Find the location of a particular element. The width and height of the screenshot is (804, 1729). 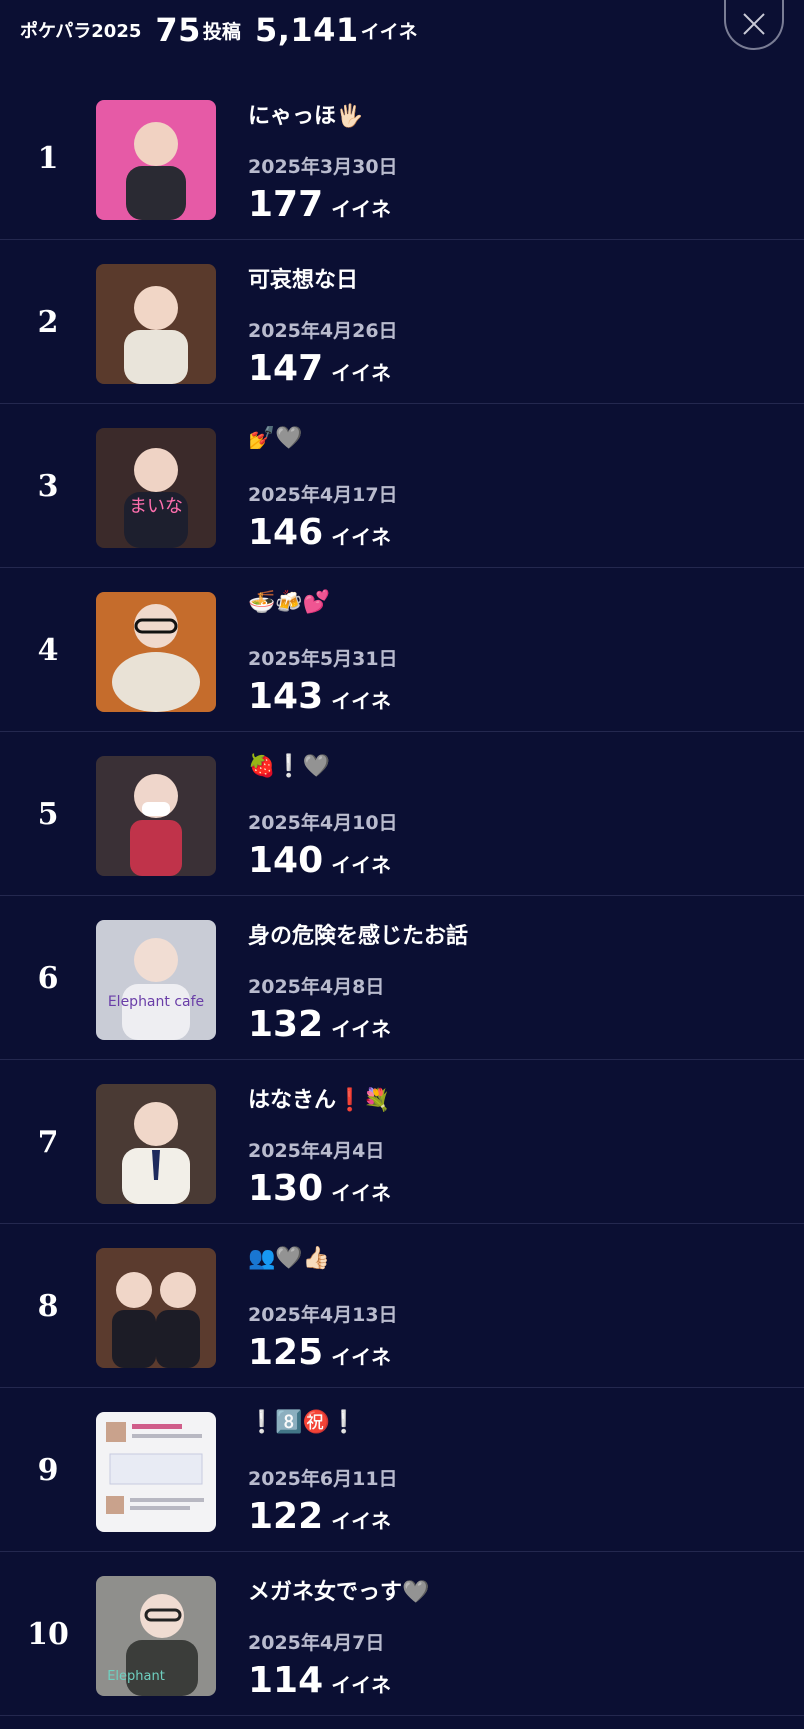

post-likes: 125 イイネ is located at coordinates (319, 1352).